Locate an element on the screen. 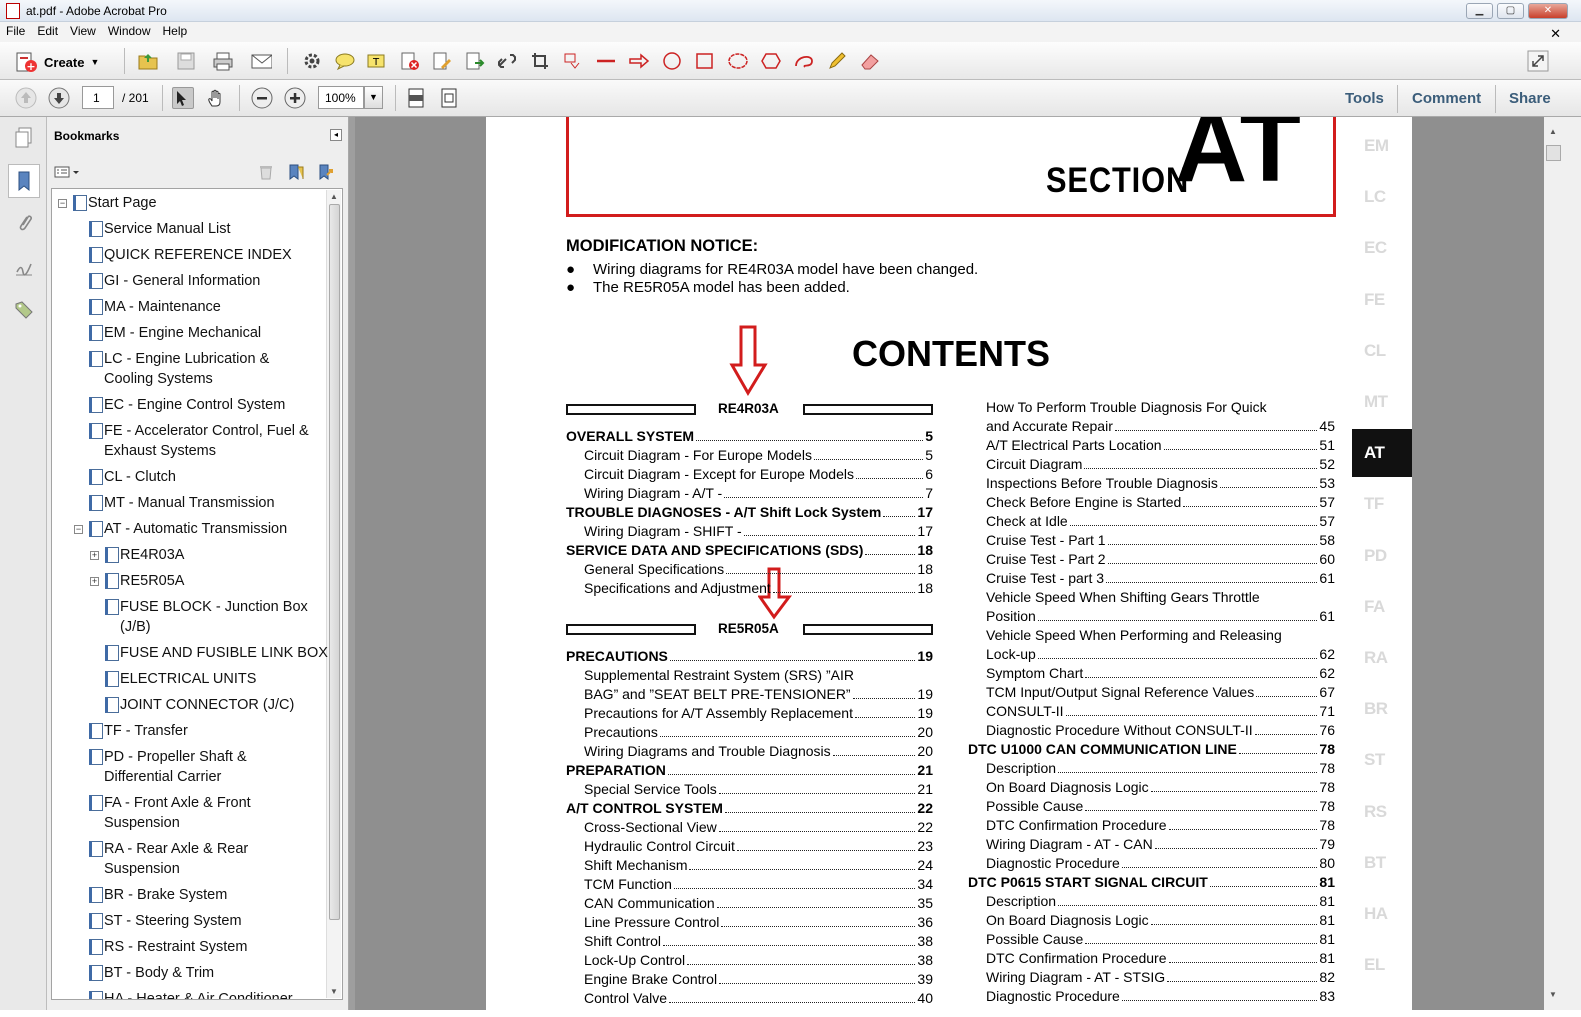  toc-entry: BAG” and ”SEAT BELT PRE-TENSIONER” 19 is located at coordinates (758, 694).